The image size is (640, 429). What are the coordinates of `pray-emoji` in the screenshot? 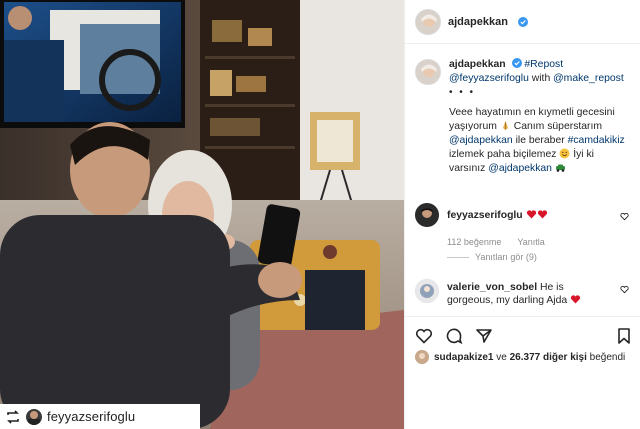 It's located at (505, 125).